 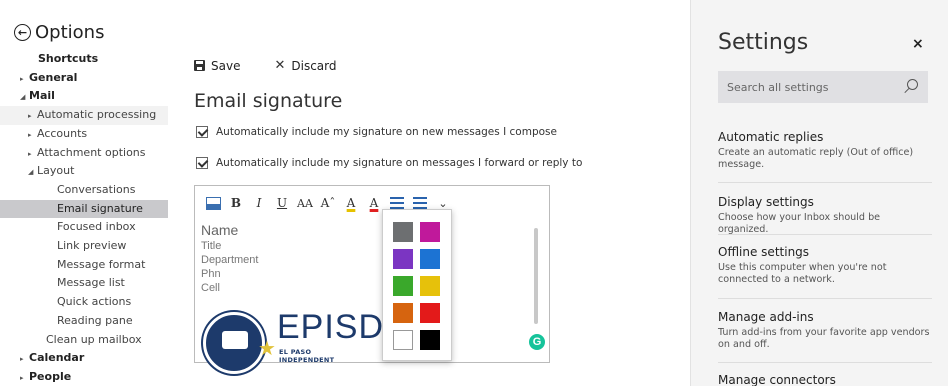 What do you see at coordinates (94, 302) in the screenshot?
I see `nav-item-label: Quick actions` at bounding box center [94, 302].